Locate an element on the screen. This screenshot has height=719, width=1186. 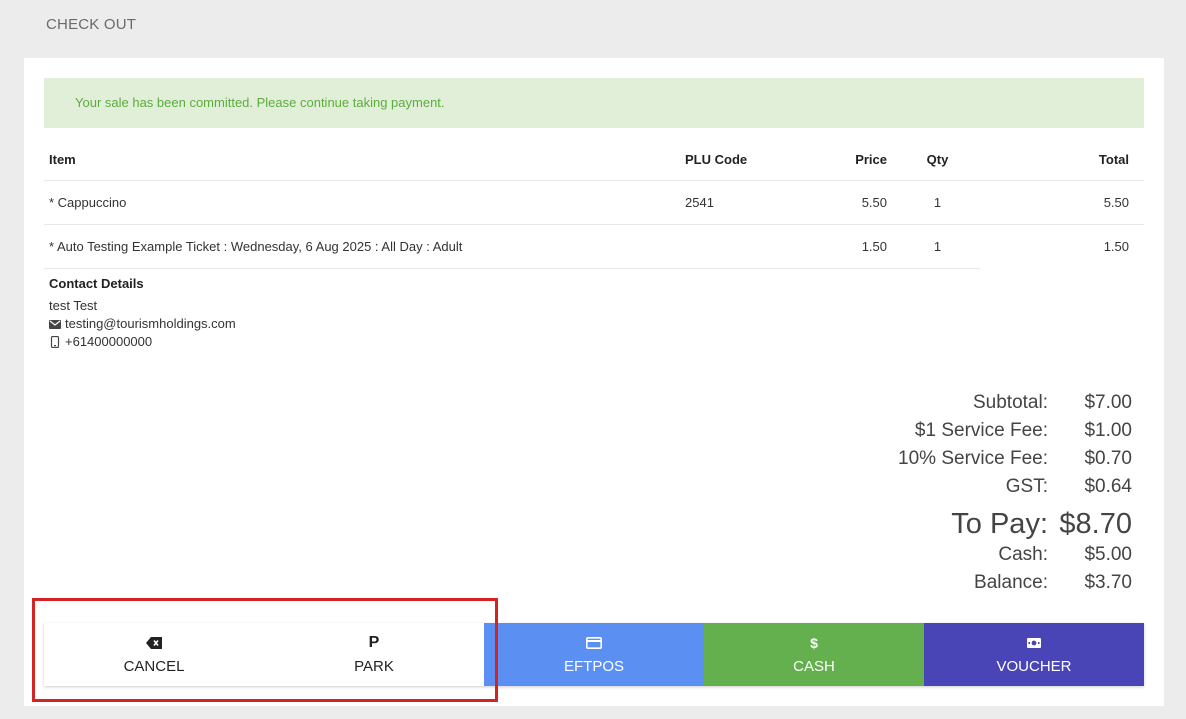
column-header-qty: Qty is located at coordinates (937, 160).